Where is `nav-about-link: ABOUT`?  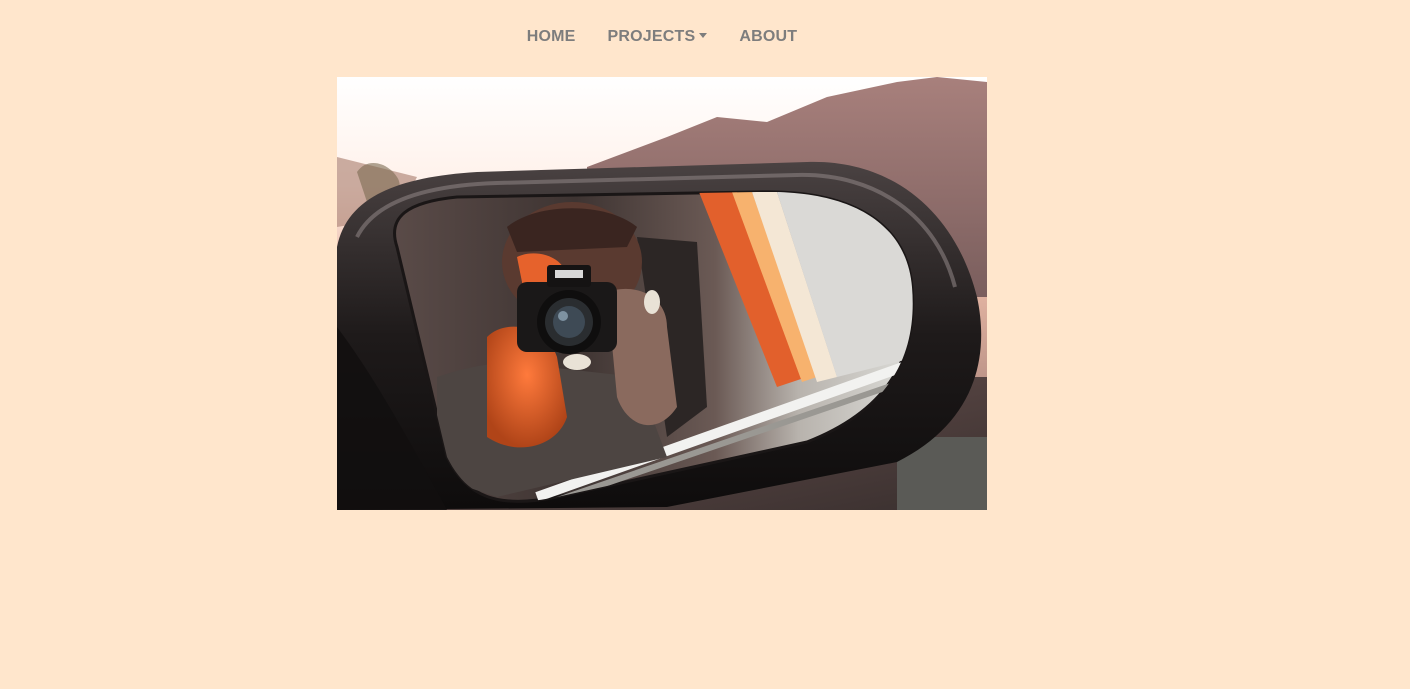 nav-about-link: ABOUT is located at coordinates (768, 37).